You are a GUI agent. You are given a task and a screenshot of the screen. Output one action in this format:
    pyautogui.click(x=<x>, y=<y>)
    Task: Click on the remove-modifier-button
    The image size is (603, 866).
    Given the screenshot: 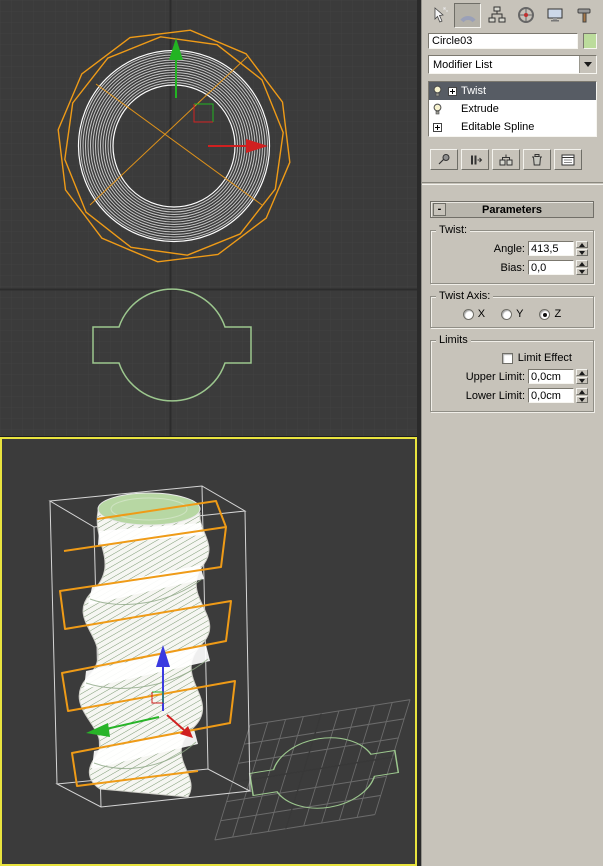 What is the action you would take?
    pyautogui.click(x=537, y=159)
    